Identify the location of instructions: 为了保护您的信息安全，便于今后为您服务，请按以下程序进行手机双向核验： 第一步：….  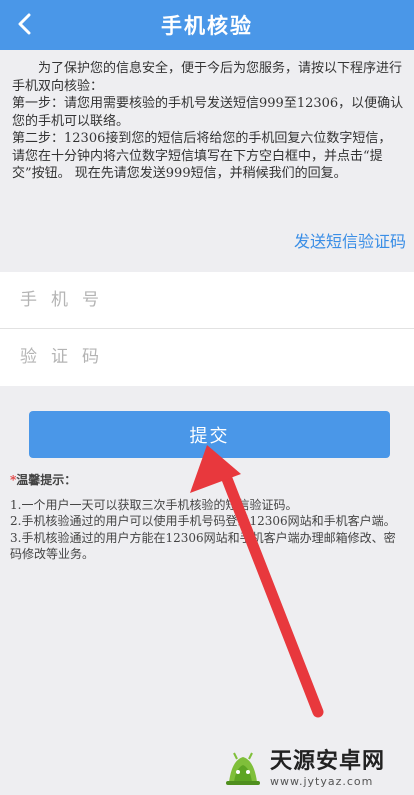
(208, 121).